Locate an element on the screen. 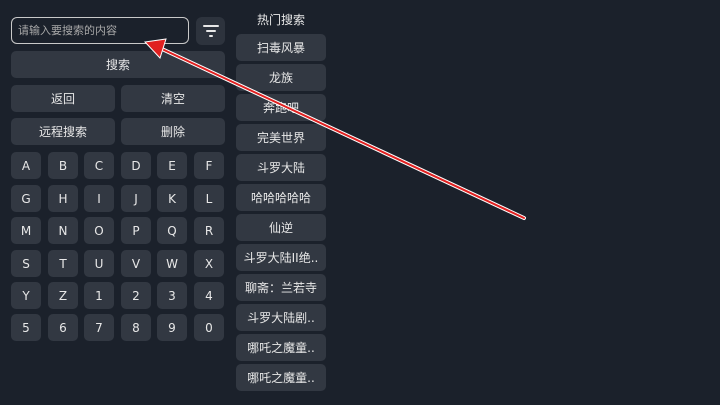  key: 7 is located at coordinates (99, 327).